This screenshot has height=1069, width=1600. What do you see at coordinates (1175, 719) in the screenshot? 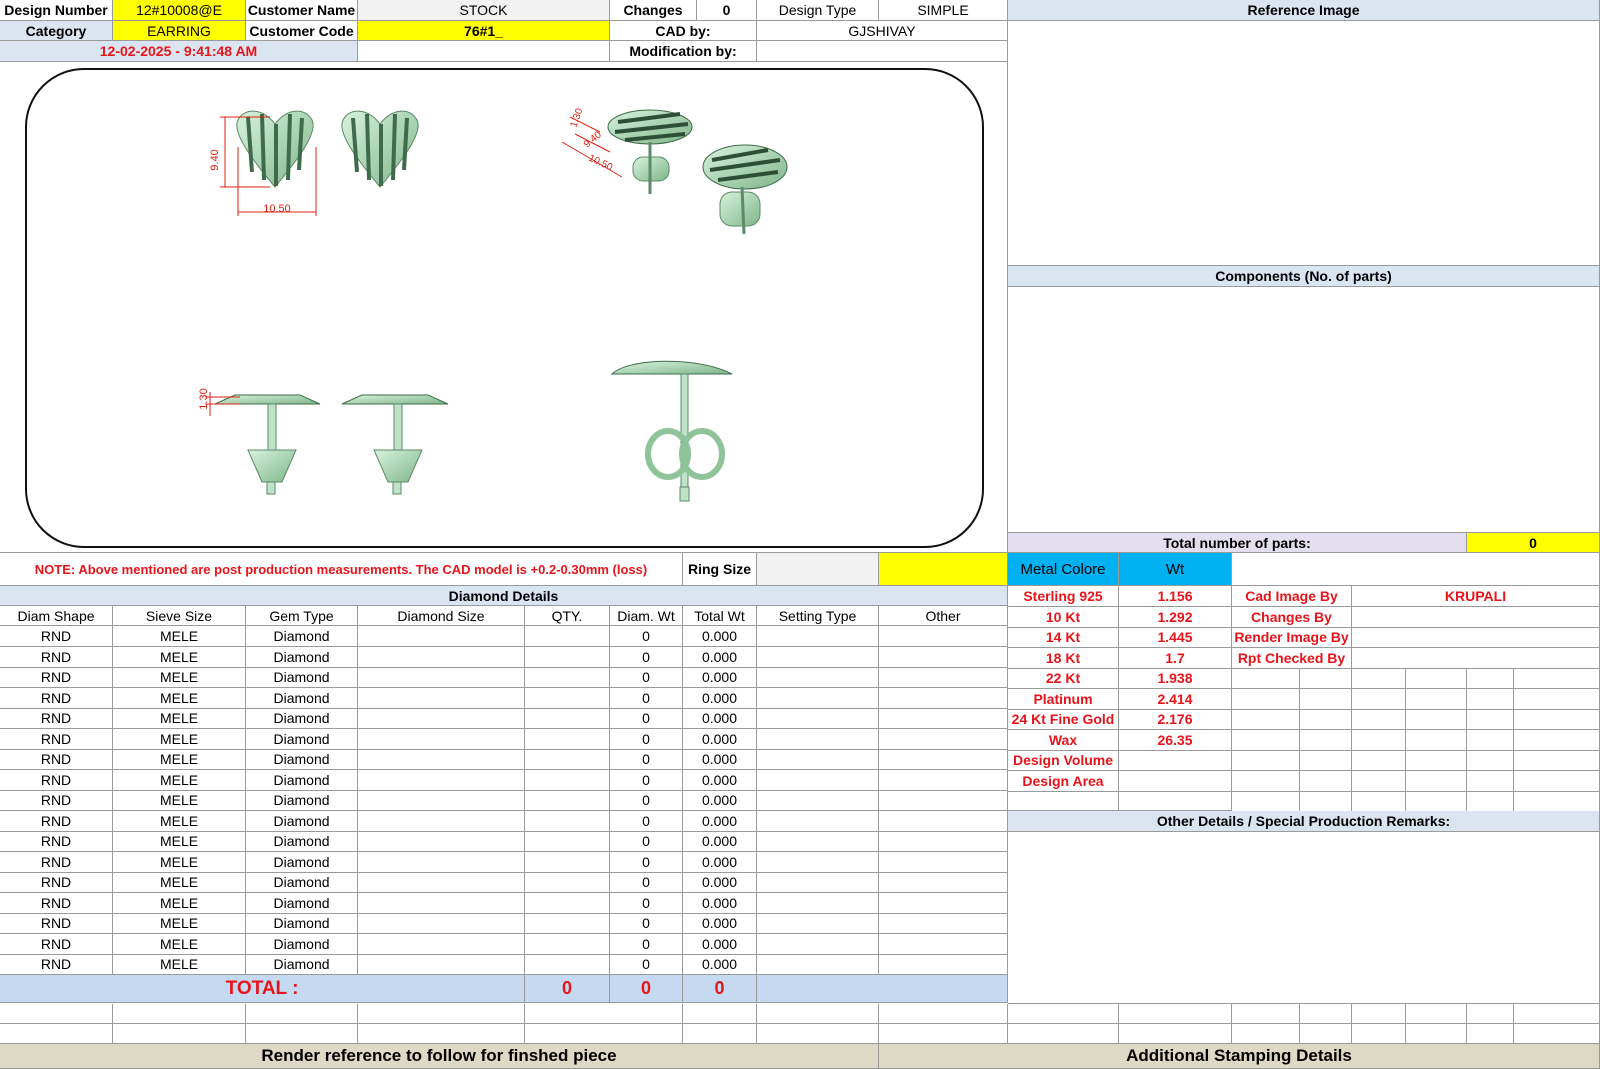
I see `metal-wt: 2.176` at bounding box center [1175, 719].